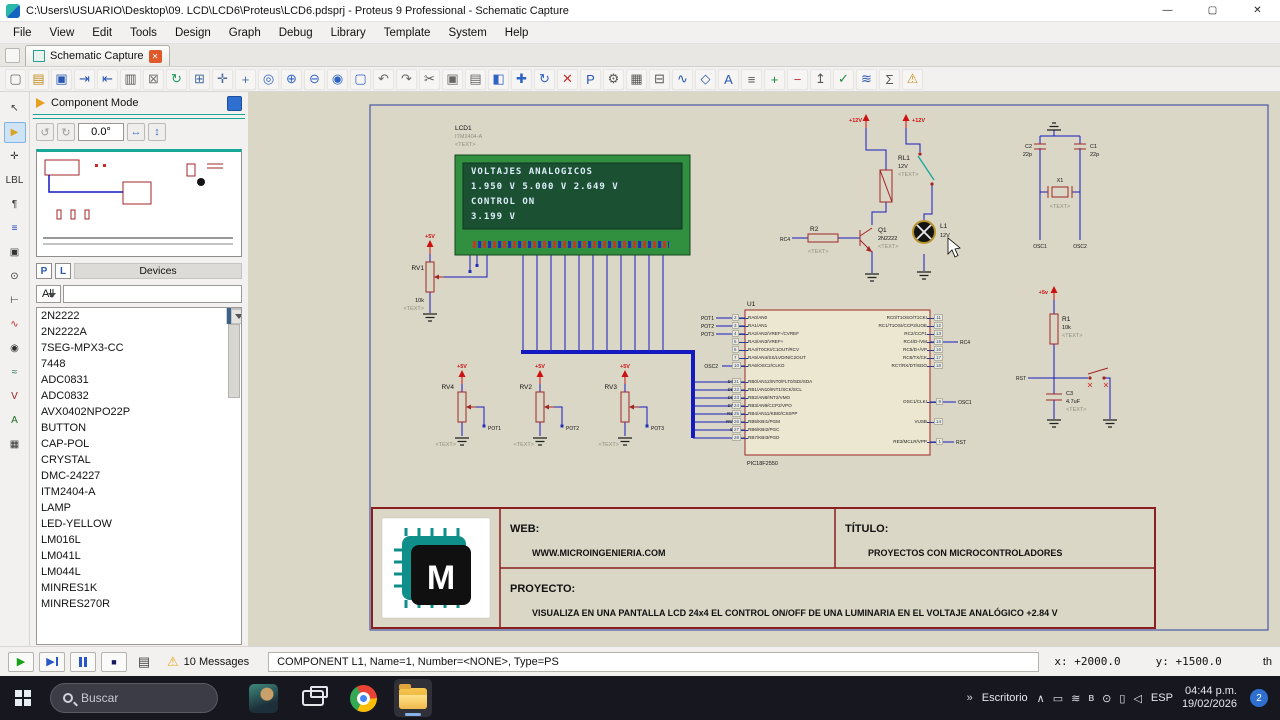 The height and width of the screenshot is (720, 1280). What do you see at coordinates (61, 79) in the screenshot?
I see `save-file-icon: ▣` at bounding box center [61, 79].